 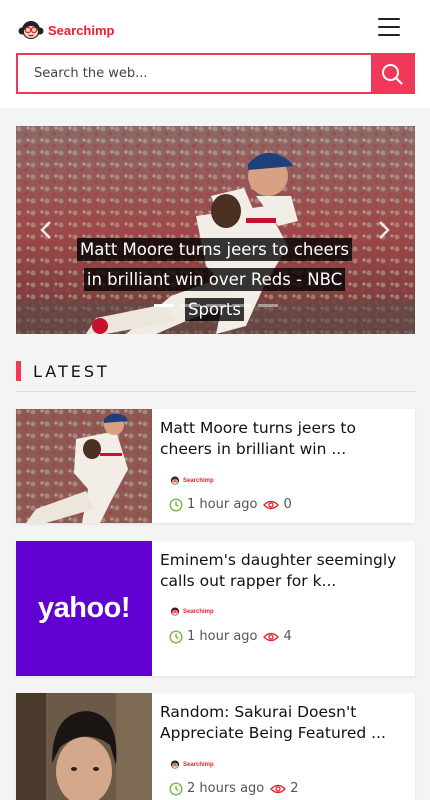 I want to click on yahoo-logo: yahoo!, so click(x=84, y=608).